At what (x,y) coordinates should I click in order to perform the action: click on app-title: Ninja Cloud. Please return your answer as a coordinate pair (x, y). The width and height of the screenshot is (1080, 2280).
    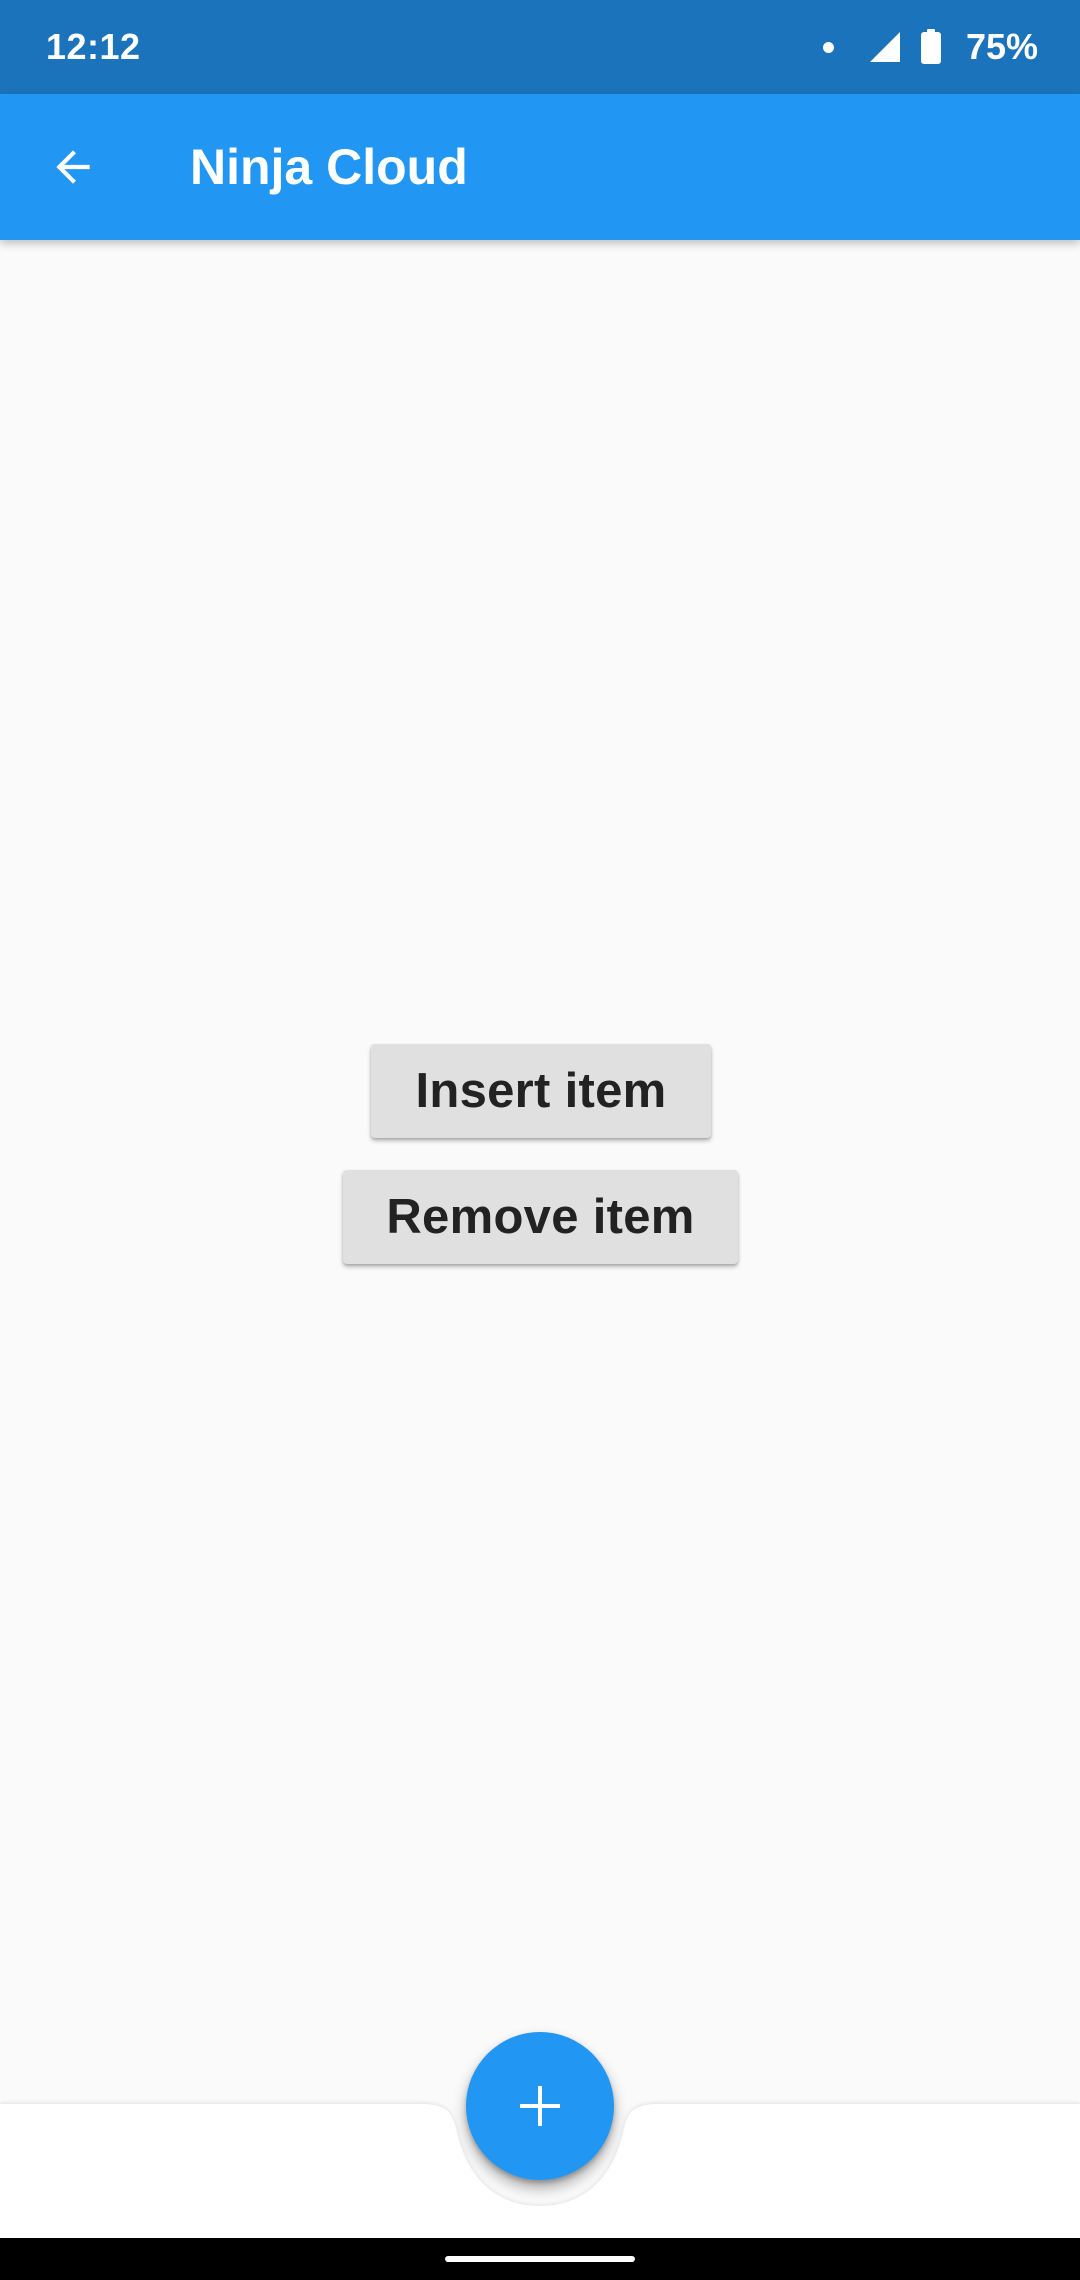
    Looking at the image, I should click on (329, 167).